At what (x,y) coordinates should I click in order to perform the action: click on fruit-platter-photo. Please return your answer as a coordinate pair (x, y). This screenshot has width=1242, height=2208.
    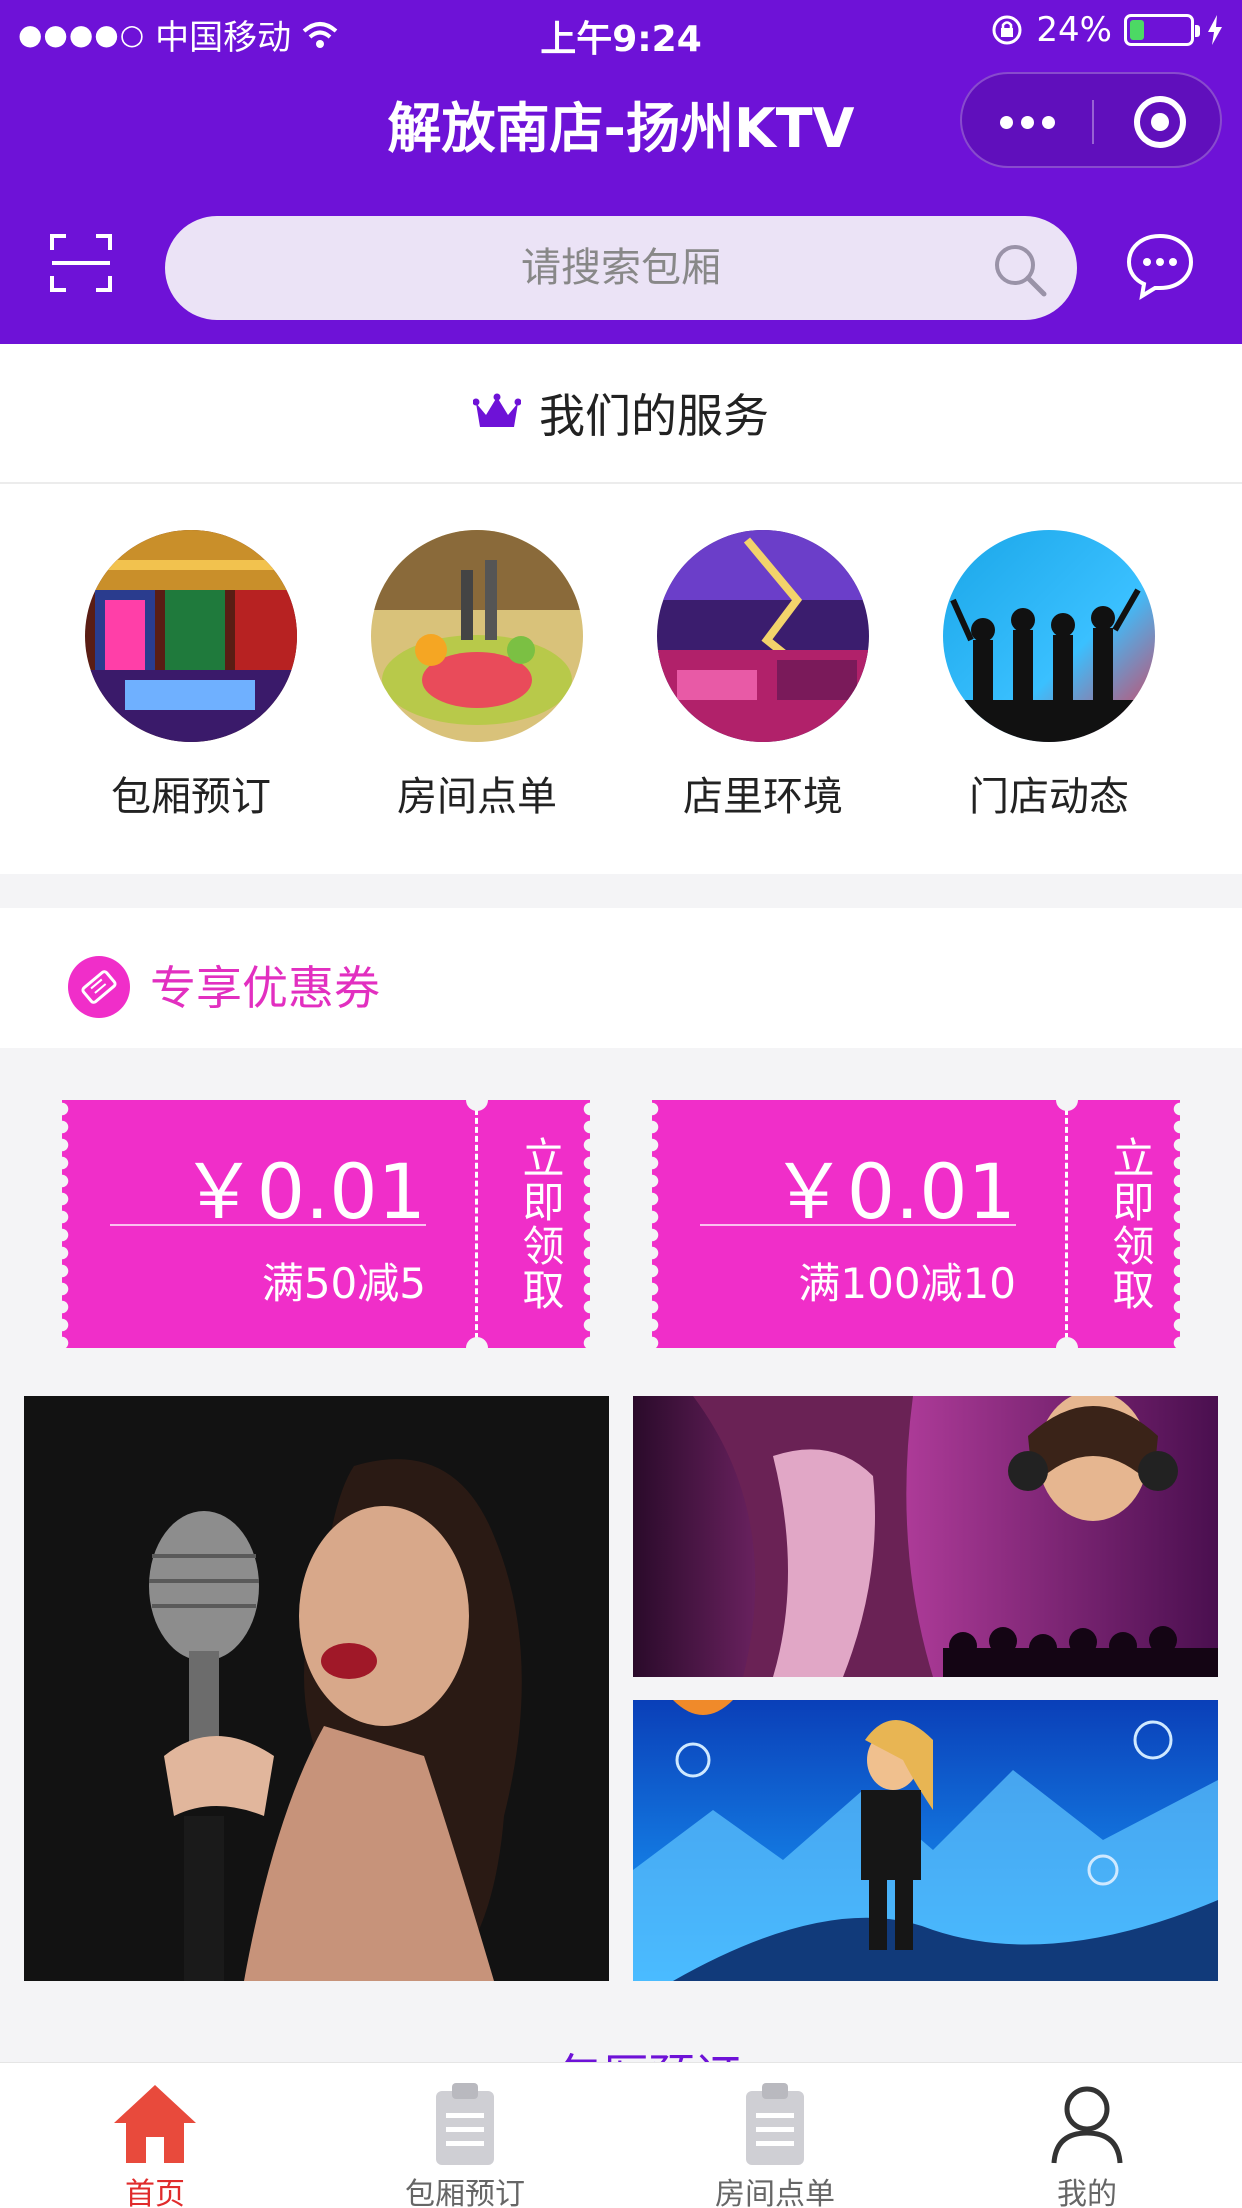
    Looking at the image, I should click on (477, 636).